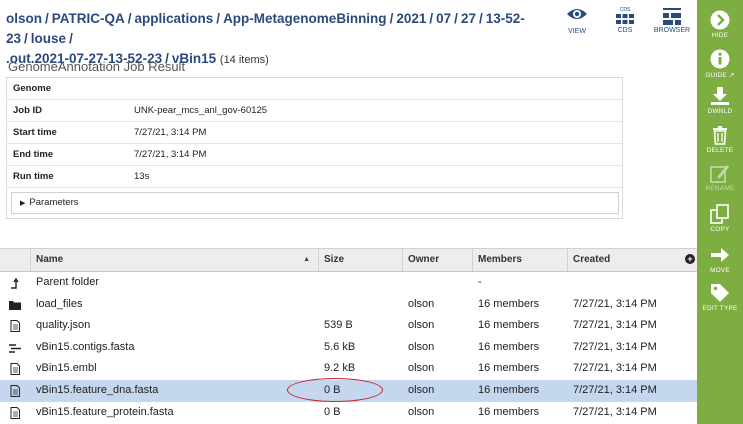 The image size is (743, 424). Describe the element at coordinates (437, 260) in the screenshot. I see `column-header-owner: Owner` at that location.